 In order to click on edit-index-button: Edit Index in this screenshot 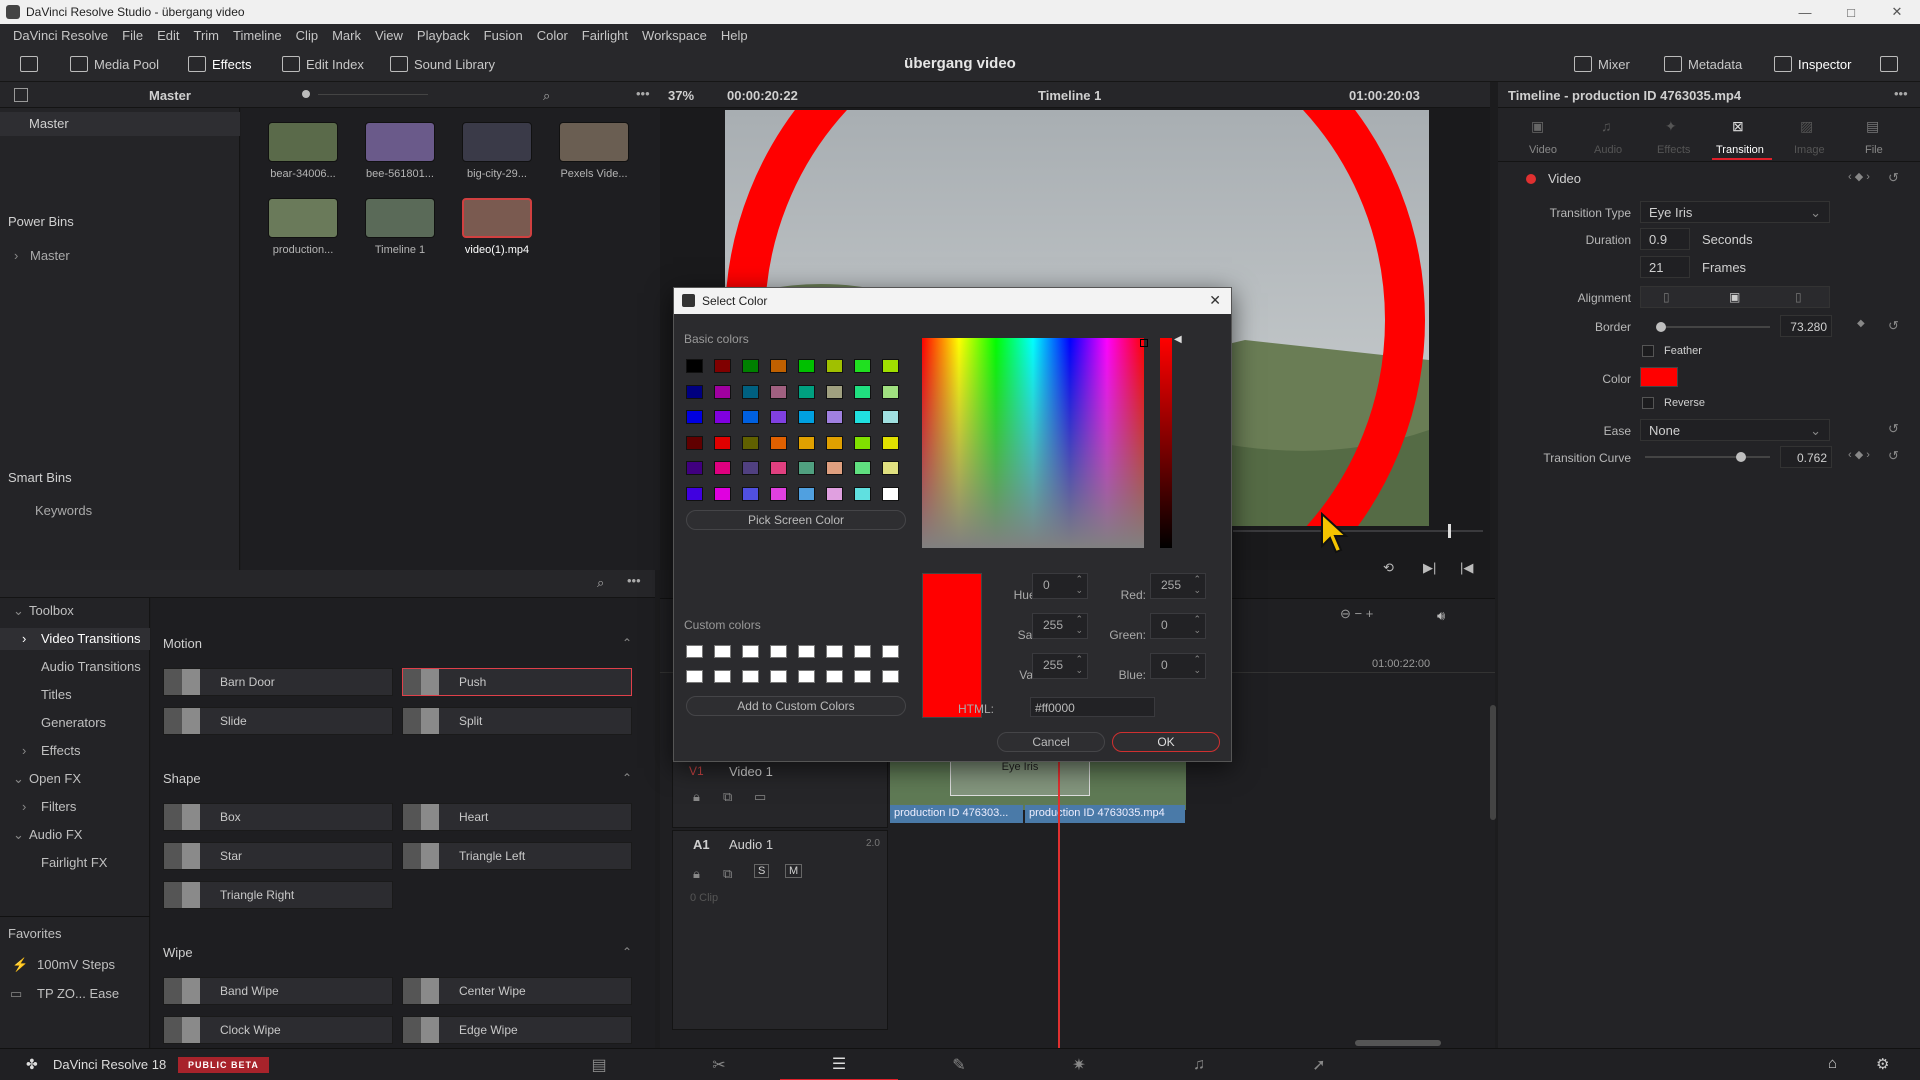, I will do `click(323, 64)`.